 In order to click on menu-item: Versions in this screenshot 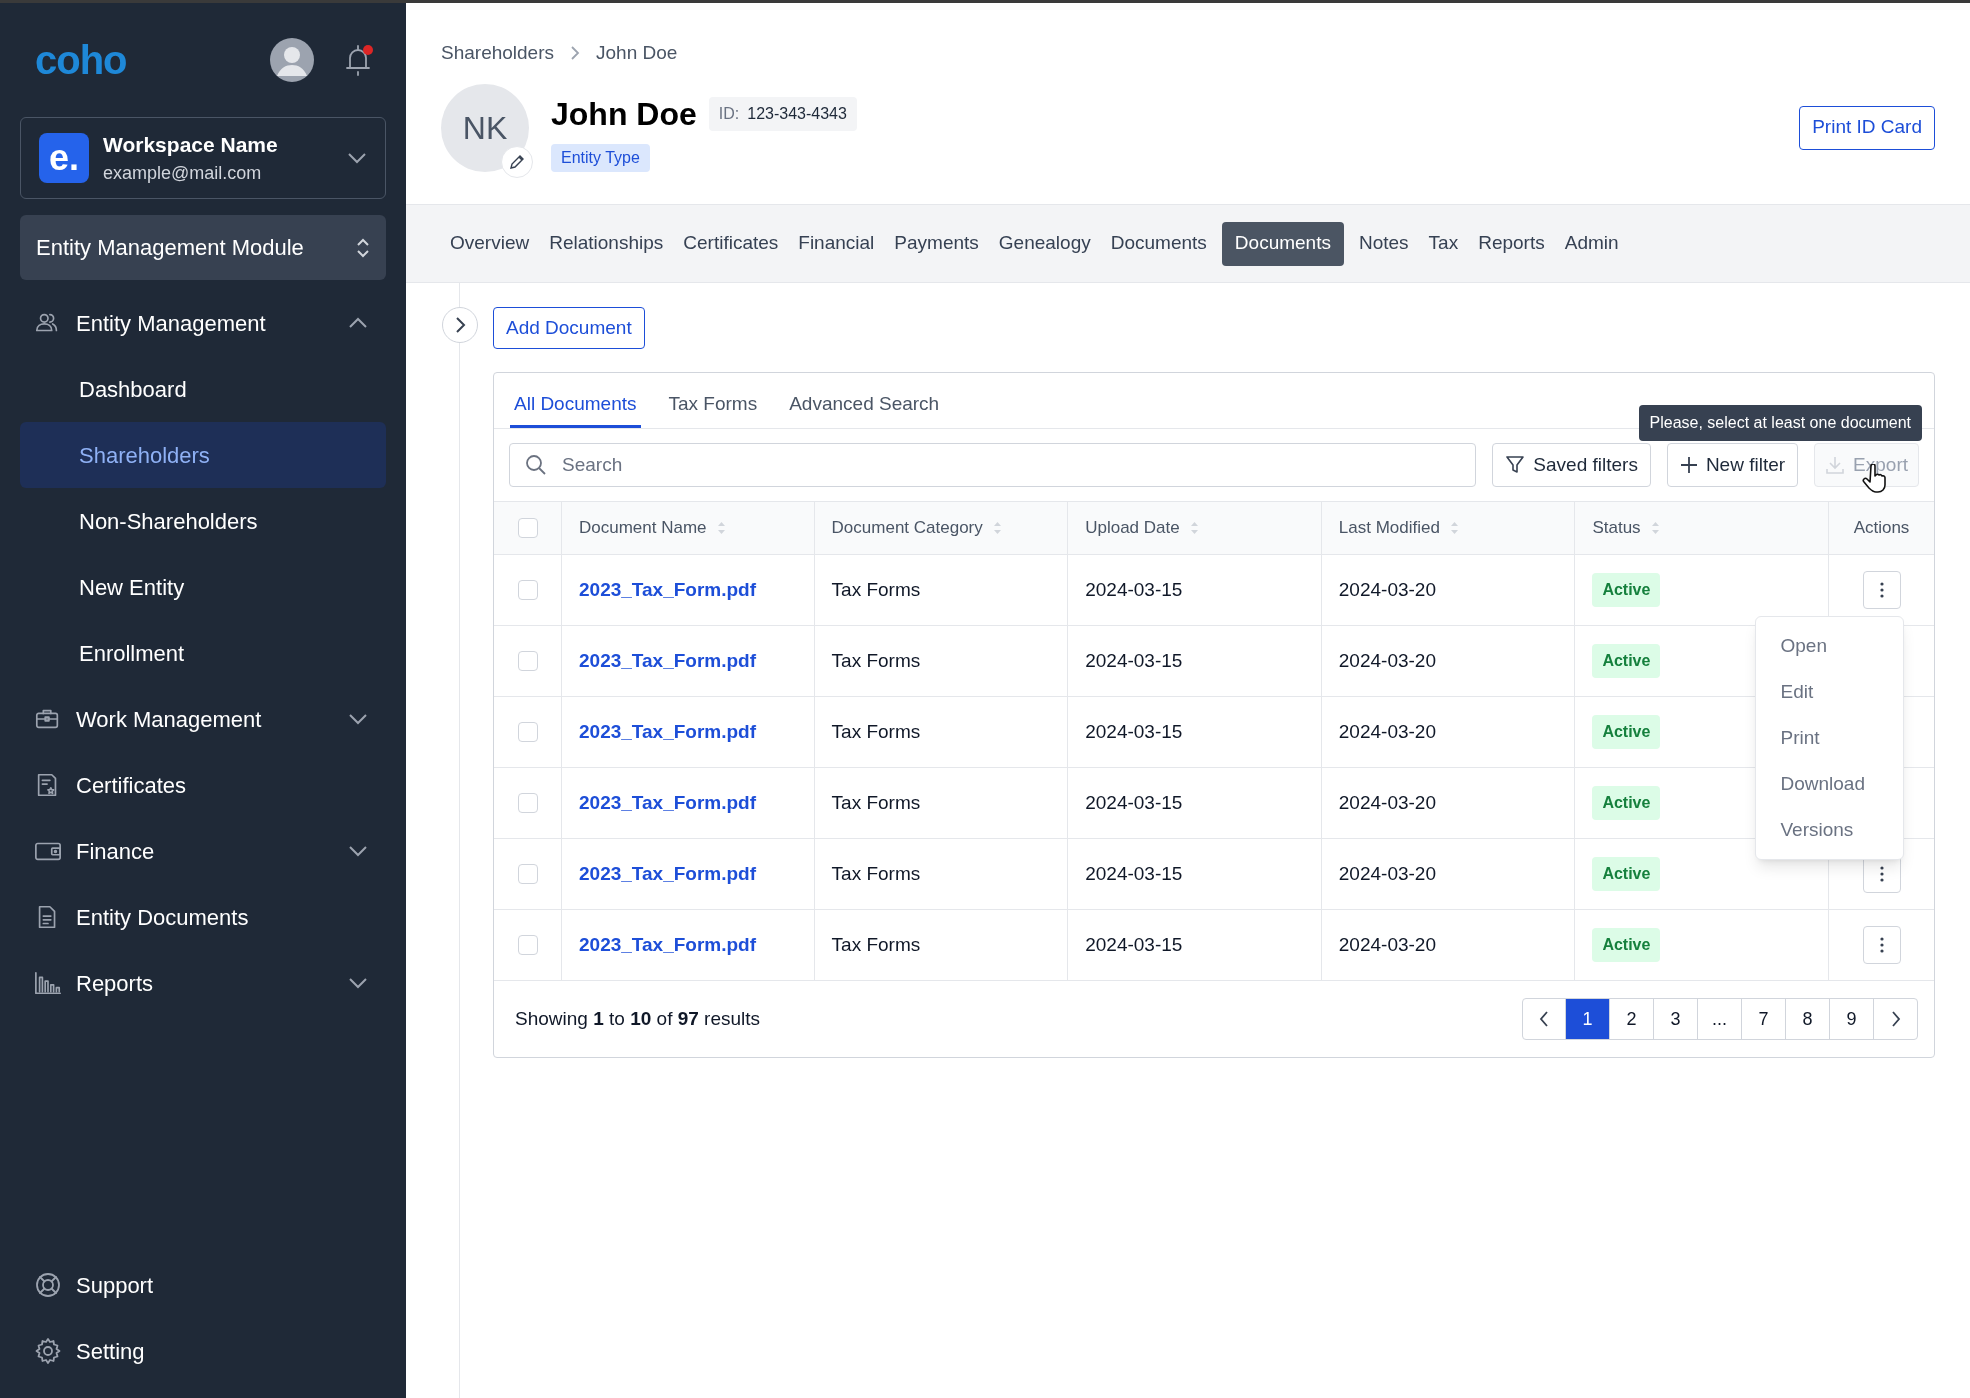, I will do `click(1829, 830)`.